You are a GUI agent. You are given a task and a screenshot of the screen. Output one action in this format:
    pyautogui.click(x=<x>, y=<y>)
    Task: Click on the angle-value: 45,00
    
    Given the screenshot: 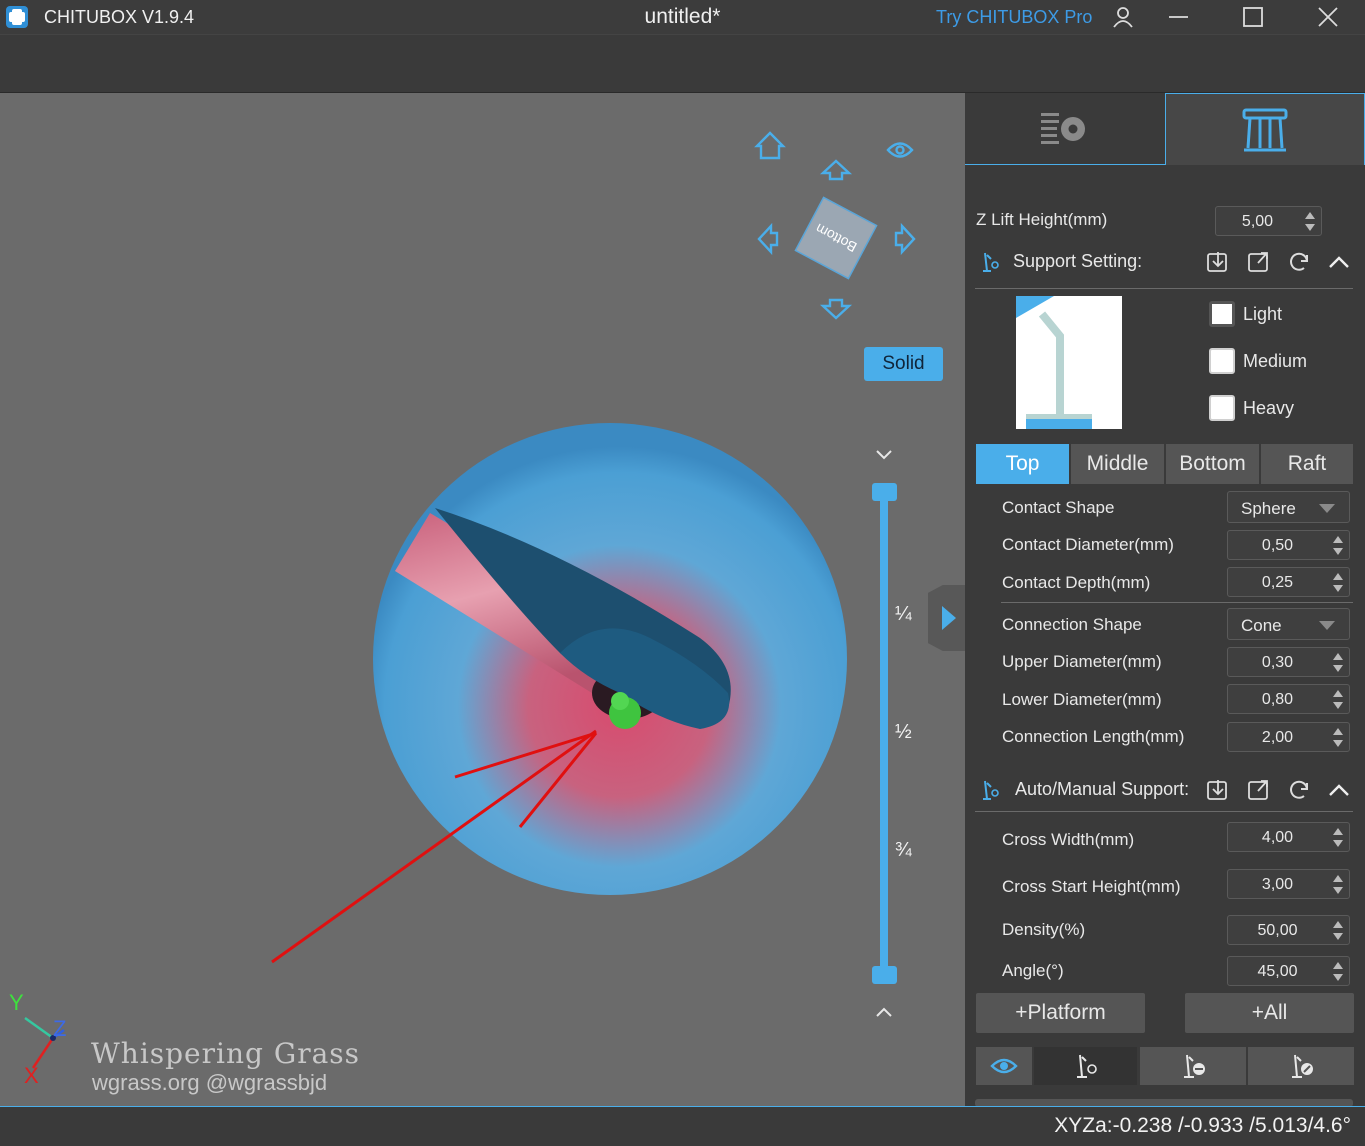 What is the action you would take?
    pyautogui.click(x=1277, y=971)
    